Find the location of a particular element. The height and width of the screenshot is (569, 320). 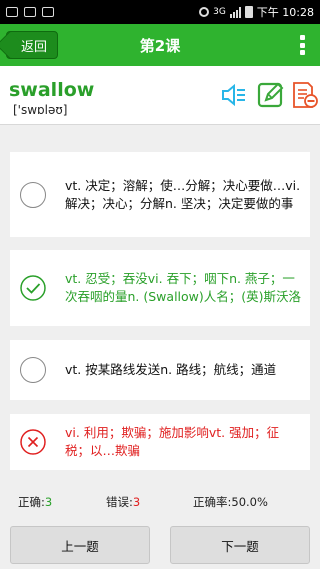

speaker-icon is located at coordinates (233, 95).